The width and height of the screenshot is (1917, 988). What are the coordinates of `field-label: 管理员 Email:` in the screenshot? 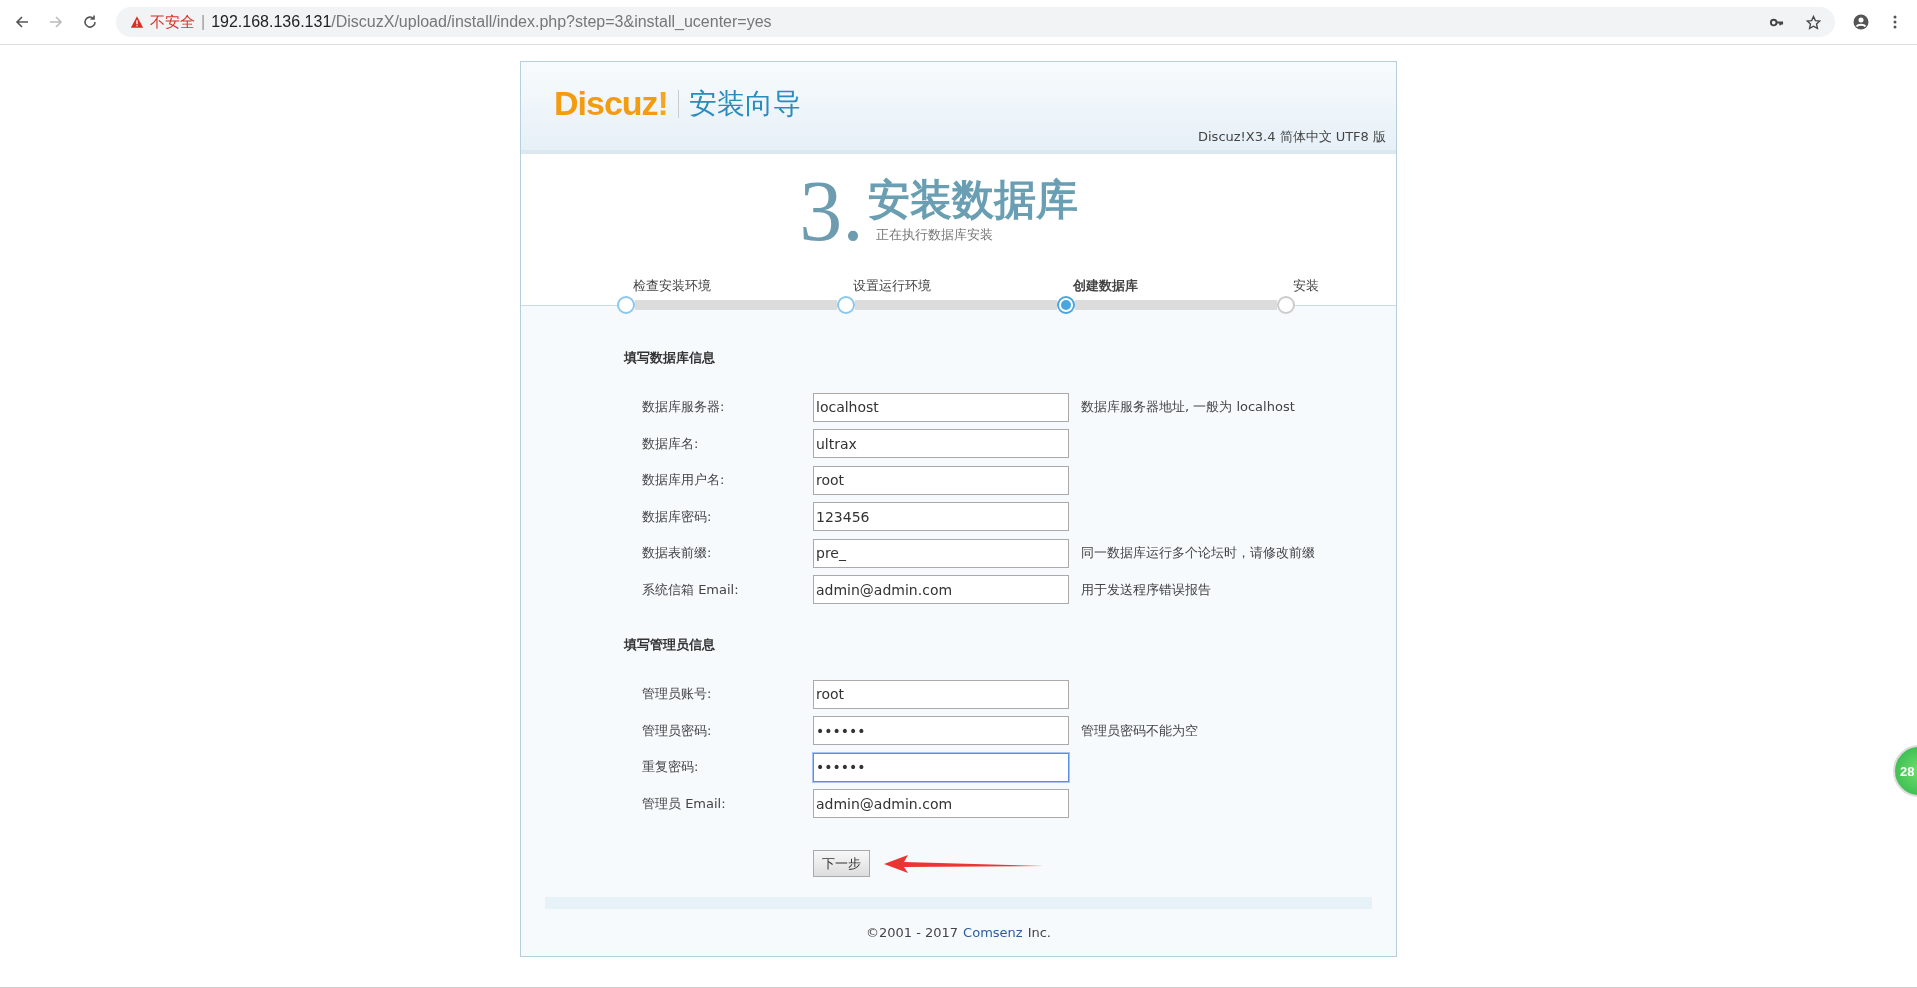 It's located at (684, 803).